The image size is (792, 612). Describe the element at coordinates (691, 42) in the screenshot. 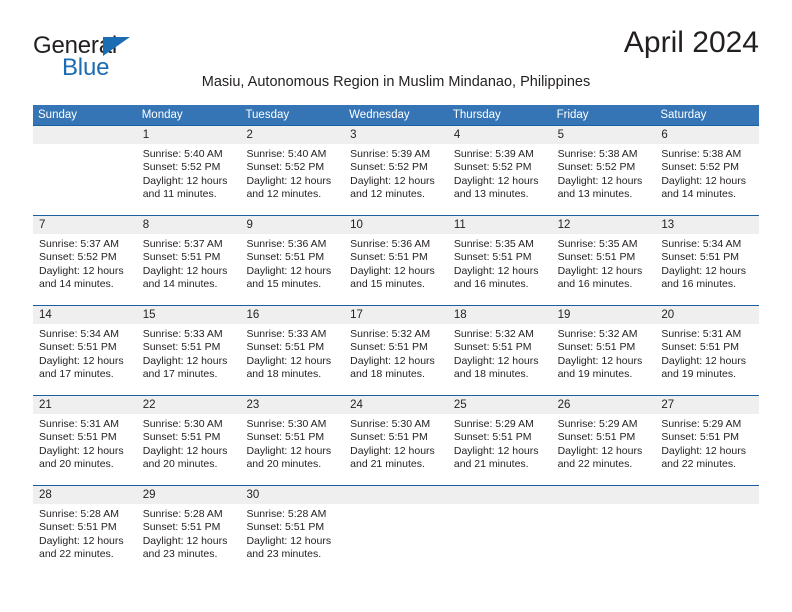

I see `page-title: April 2024` at that location.